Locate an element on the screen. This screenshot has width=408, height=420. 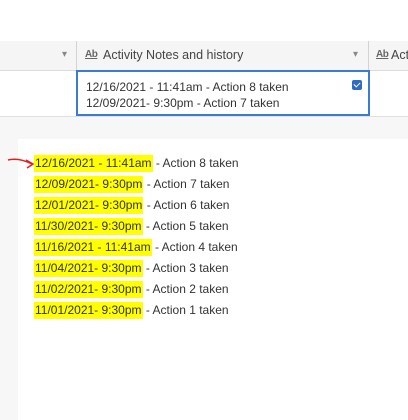
list-item: 12/16/2021 - 11:41am - Action 8 taken is located at coordinates (136, 164).